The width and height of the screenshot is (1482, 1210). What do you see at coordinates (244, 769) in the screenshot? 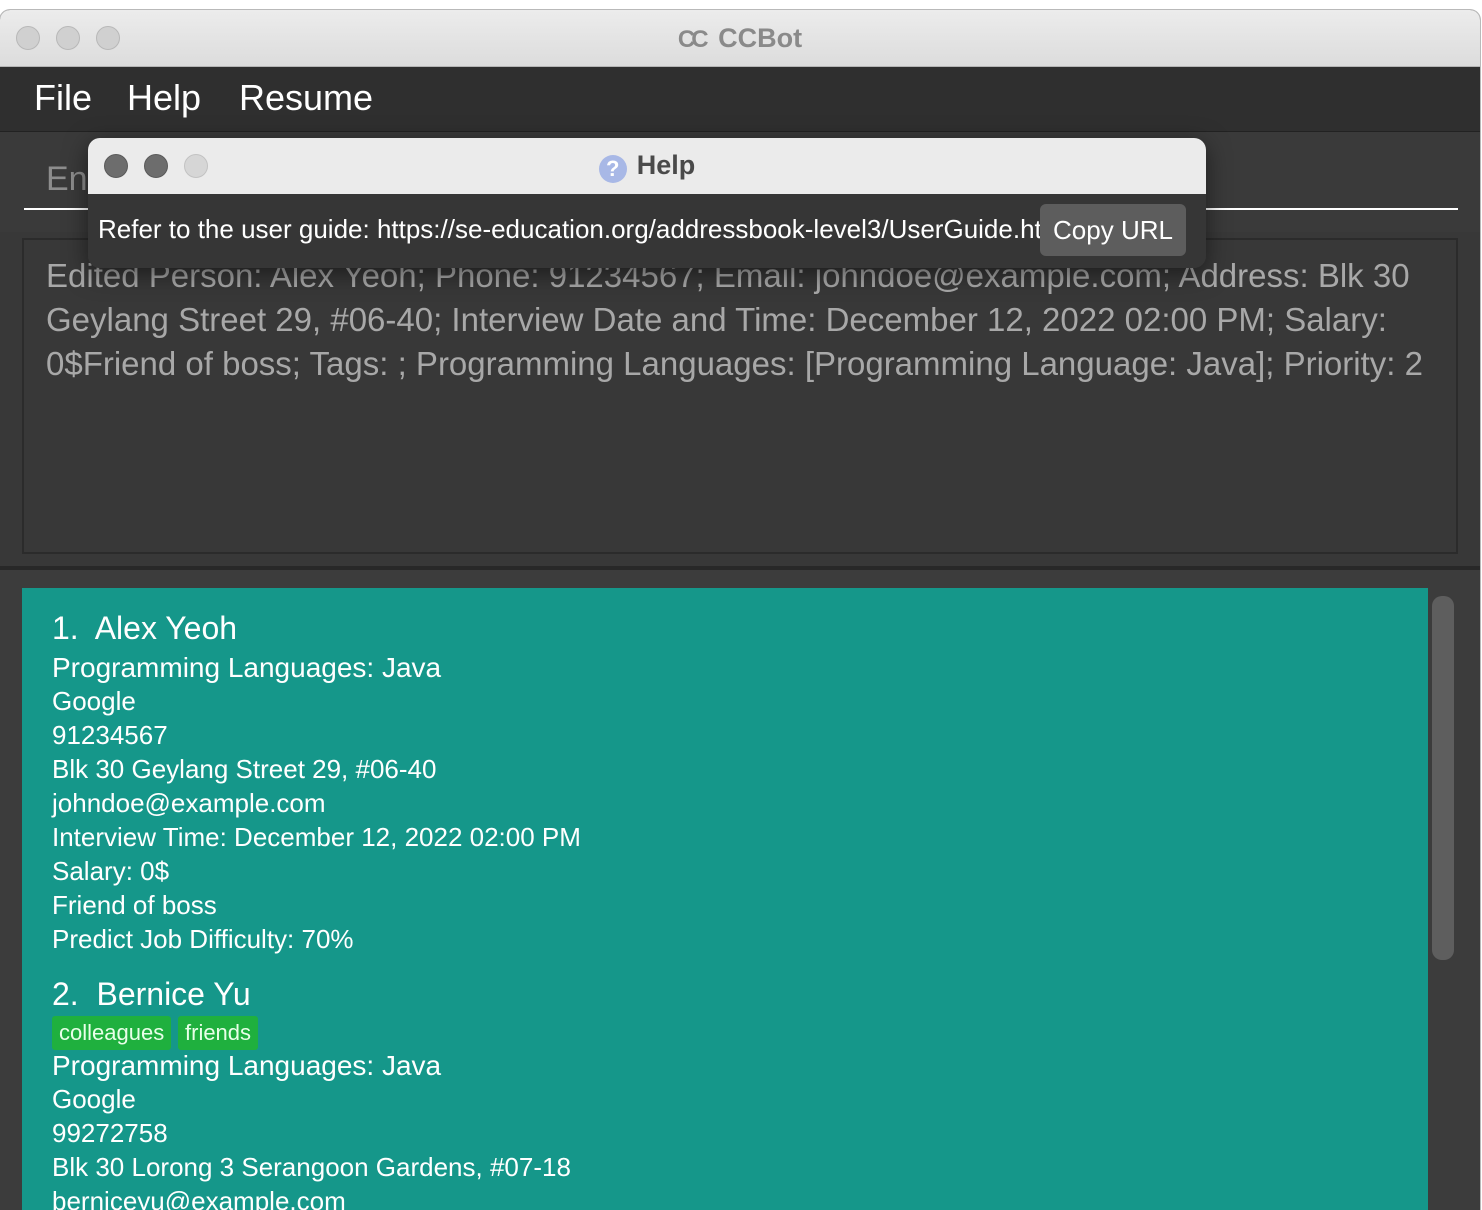
I see `person-address: Blk 30 Geylang Street 29, #06-40` at bounding box center [244, 769].